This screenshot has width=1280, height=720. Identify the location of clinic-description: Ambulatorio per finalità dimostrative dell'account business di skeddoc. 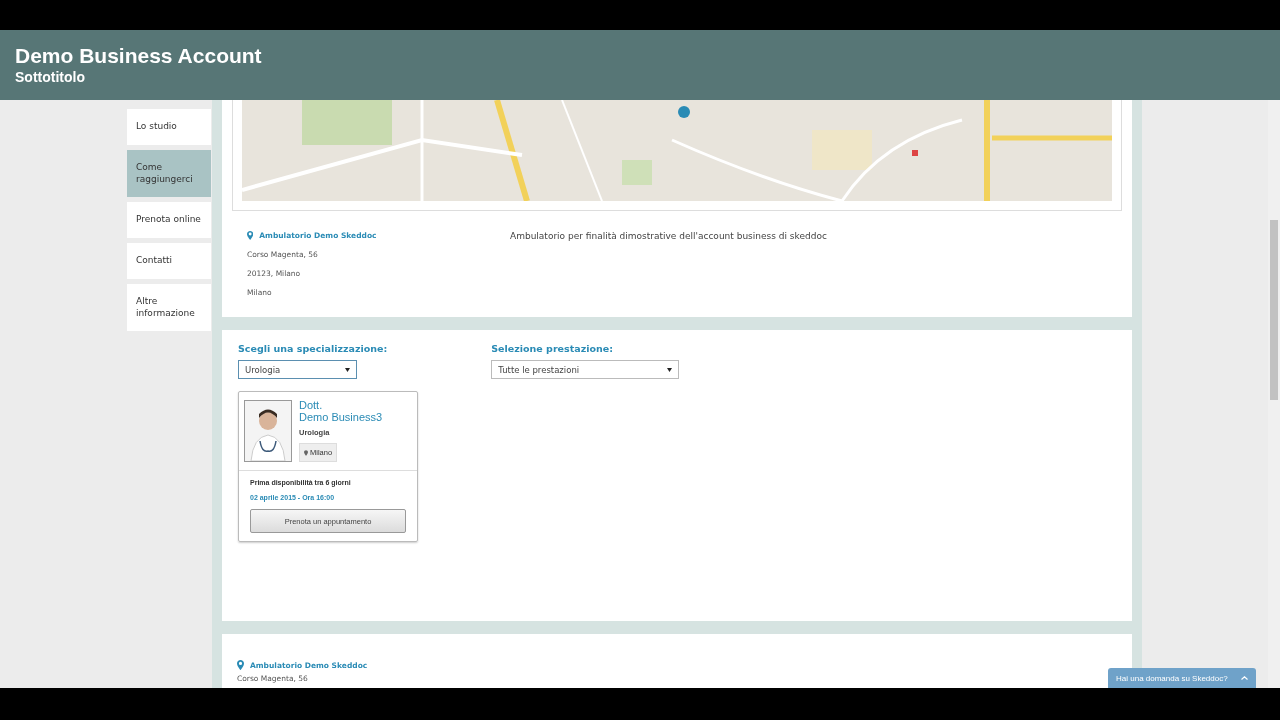
(668, 237).